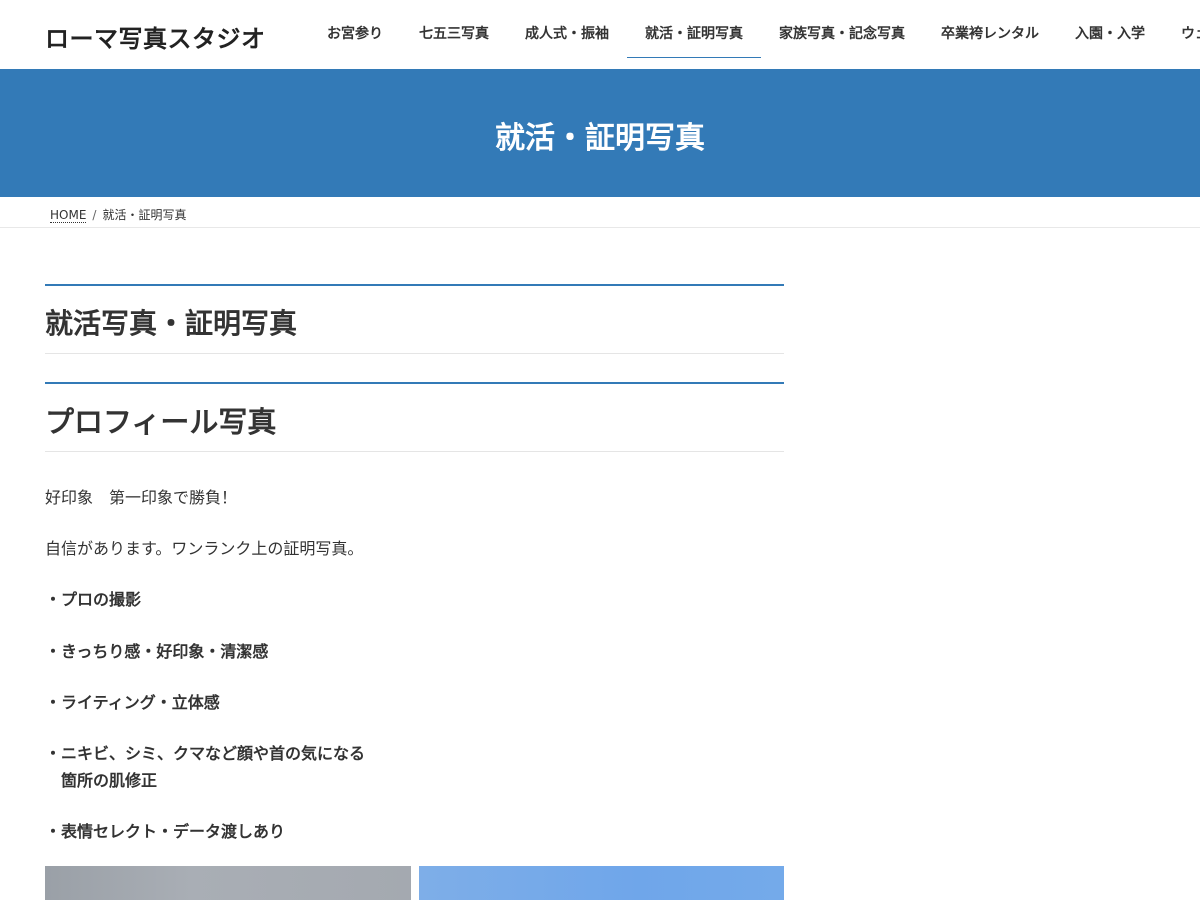 The height and width of the screenshot is (900, 1200). What do you see at coordinates (1181, 29) in the screenshot?
I see `nav-item-wedding: ウェ` at bounding box center [1181, 29].